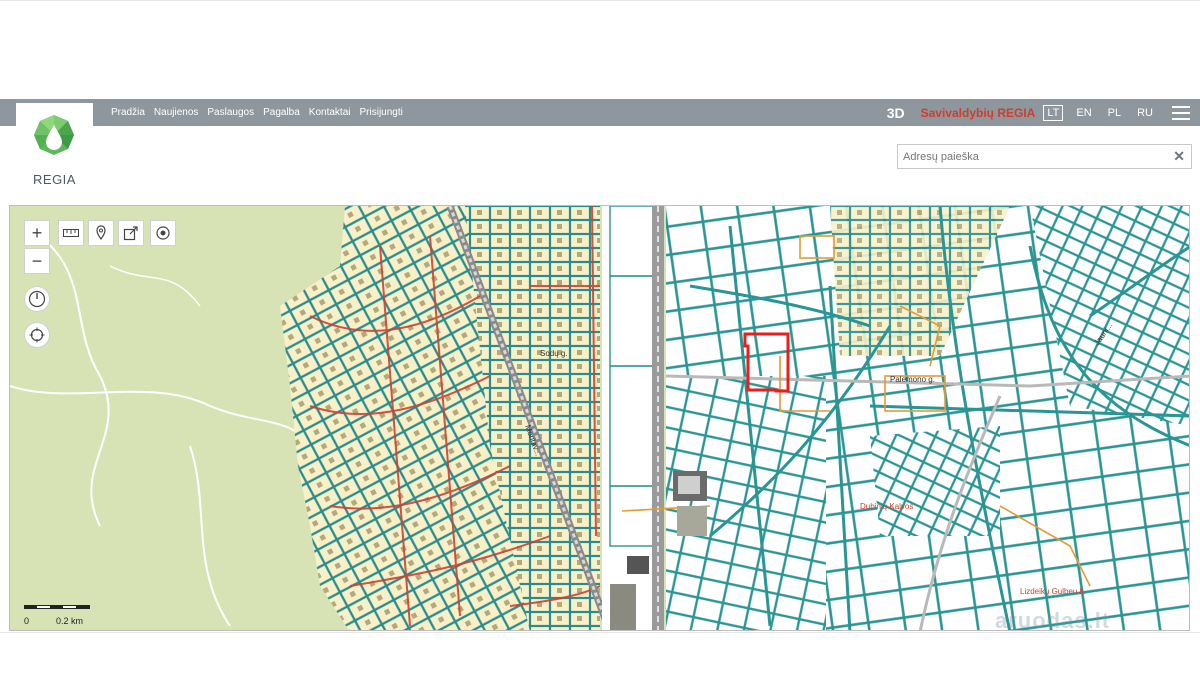  I want to click on area-label-3: Sodų g., so click(554, 353).